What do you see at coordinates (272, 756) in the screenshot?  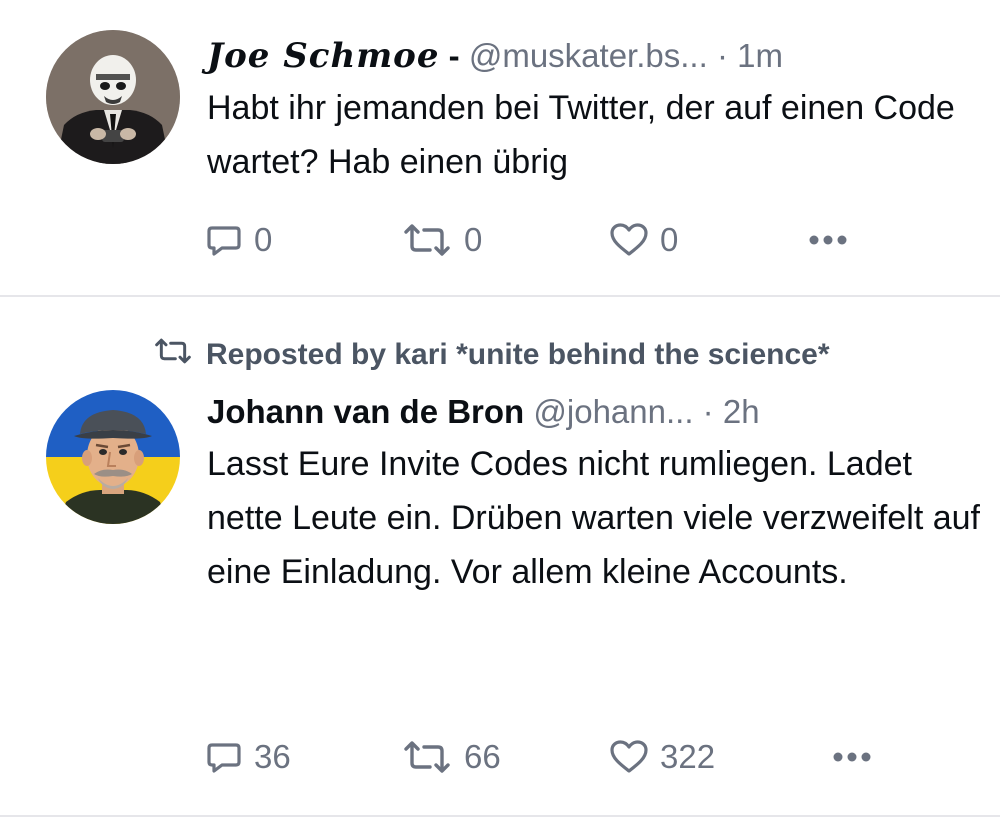 I see `reply-count: 36` at bounding box center [272, 756].